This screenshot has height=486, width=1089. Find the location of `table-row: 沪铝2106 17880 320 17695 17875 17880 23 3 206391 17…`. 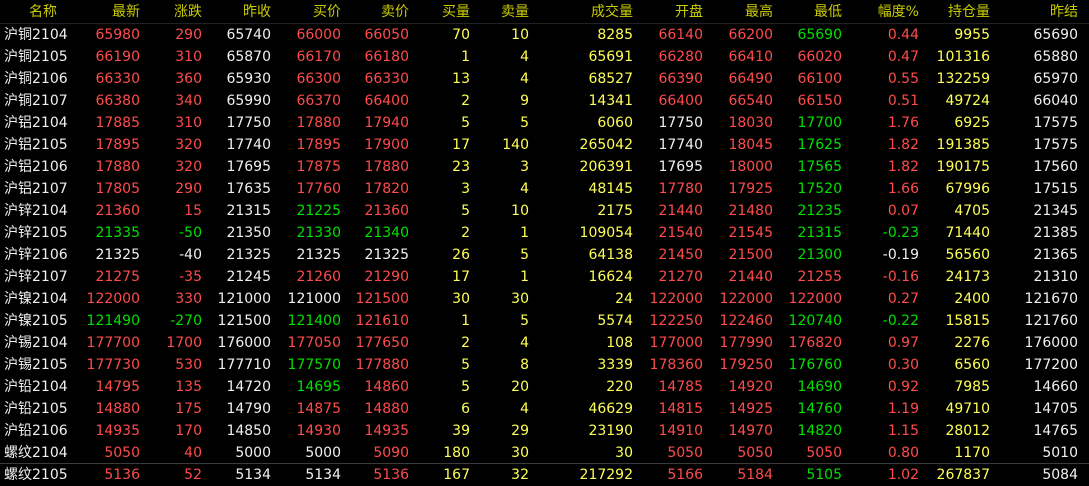

table-row: 沪铝2106 17880 320 17695 17875 17880 23 3 206391 17… is located at coordinates (544, 167).